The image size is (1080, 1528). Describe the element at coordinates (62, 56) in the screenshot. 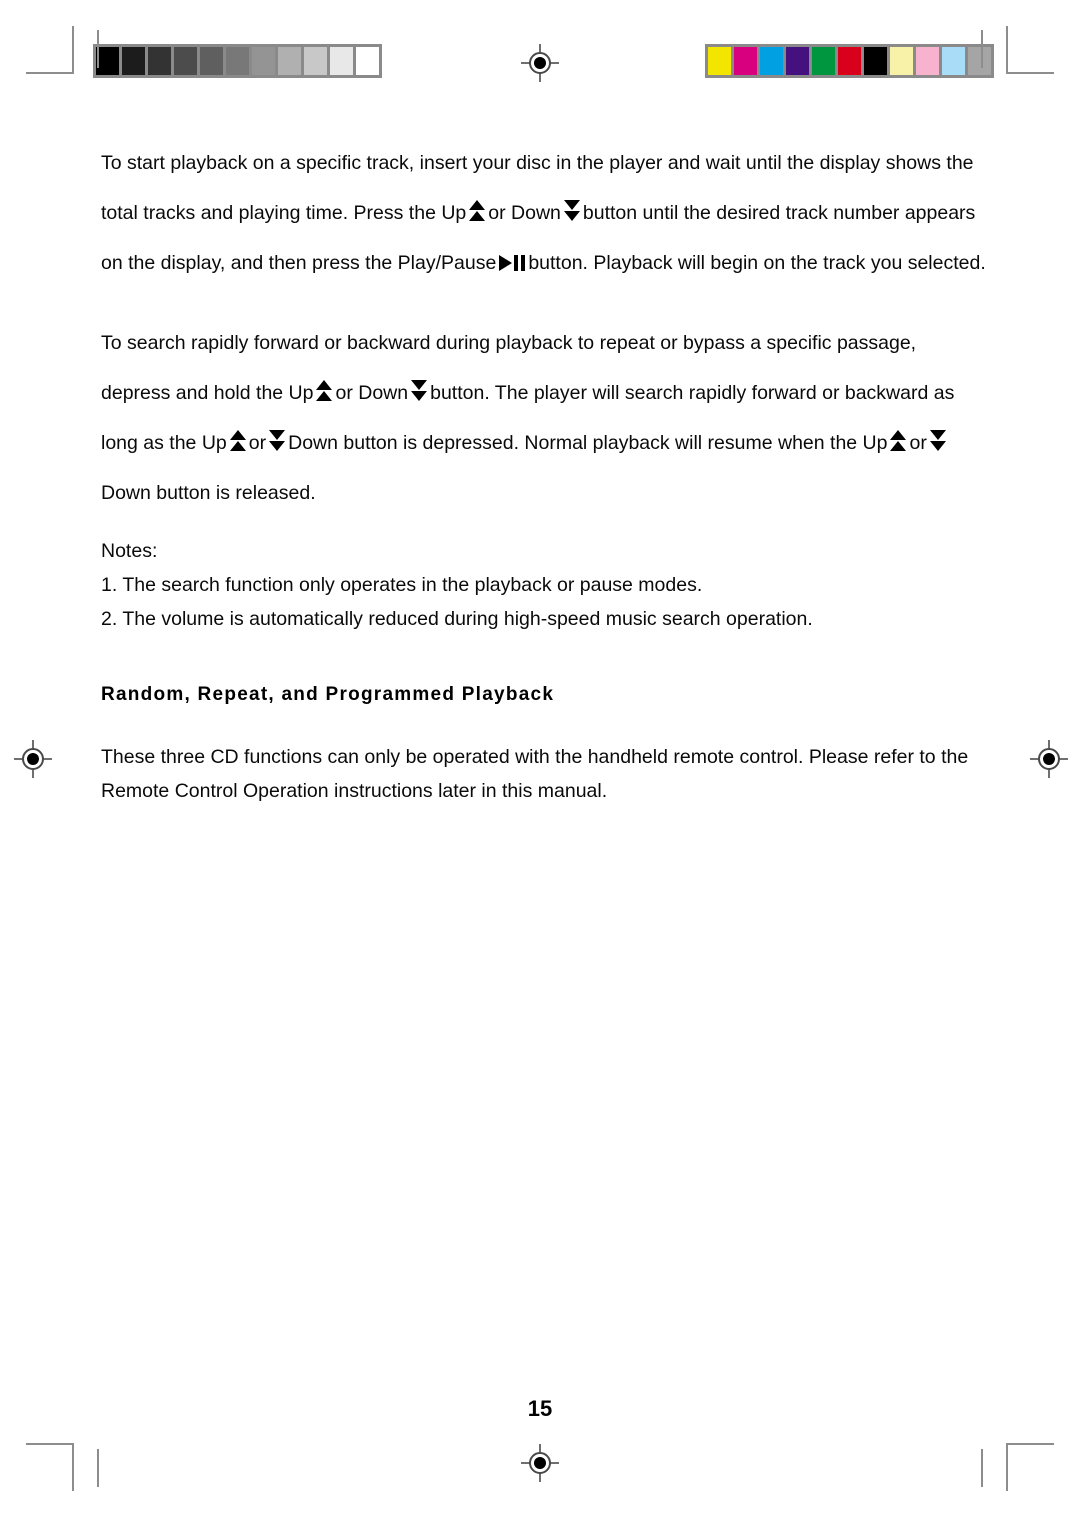

I see `crop-mark-top-left` at that location.